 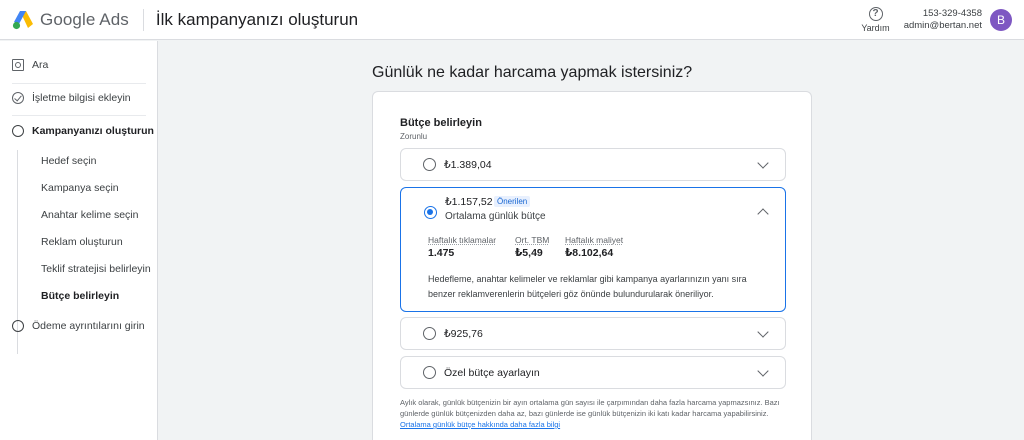 What do you see at coordinates (512, 201) in the screenshot?
I see `recommended-badge: Önerilen` at bounding box center [512, 201].